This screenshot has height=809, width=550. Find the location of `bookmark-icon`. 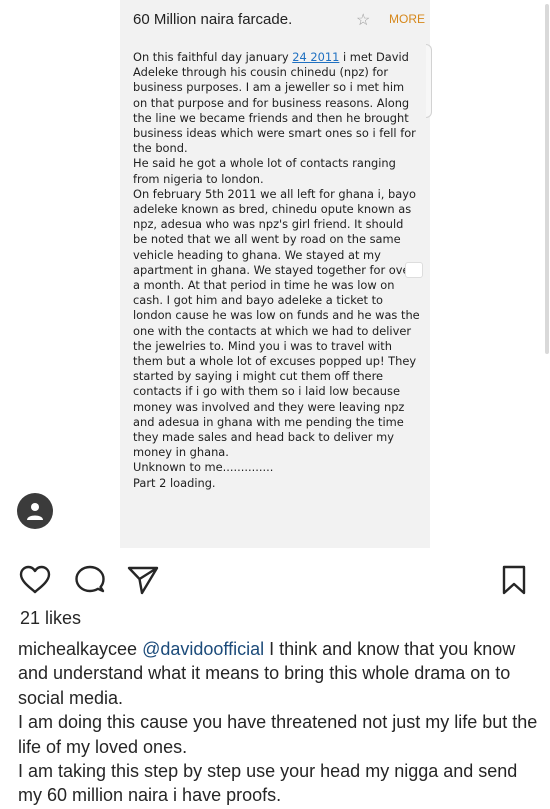

bookmark-icon is located at coordinates (514, 580).